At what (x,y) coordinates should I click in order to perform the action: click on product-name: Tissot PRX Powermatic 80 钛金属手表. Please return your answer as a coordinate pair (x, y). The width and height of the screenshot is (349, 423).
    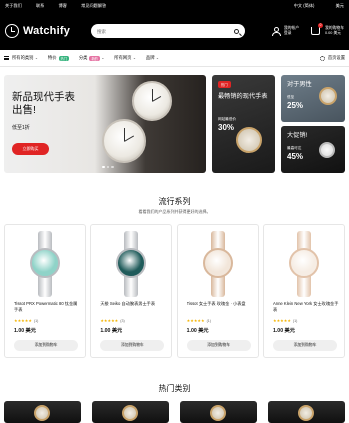
    Looking at the image, I should click on (47, 307).